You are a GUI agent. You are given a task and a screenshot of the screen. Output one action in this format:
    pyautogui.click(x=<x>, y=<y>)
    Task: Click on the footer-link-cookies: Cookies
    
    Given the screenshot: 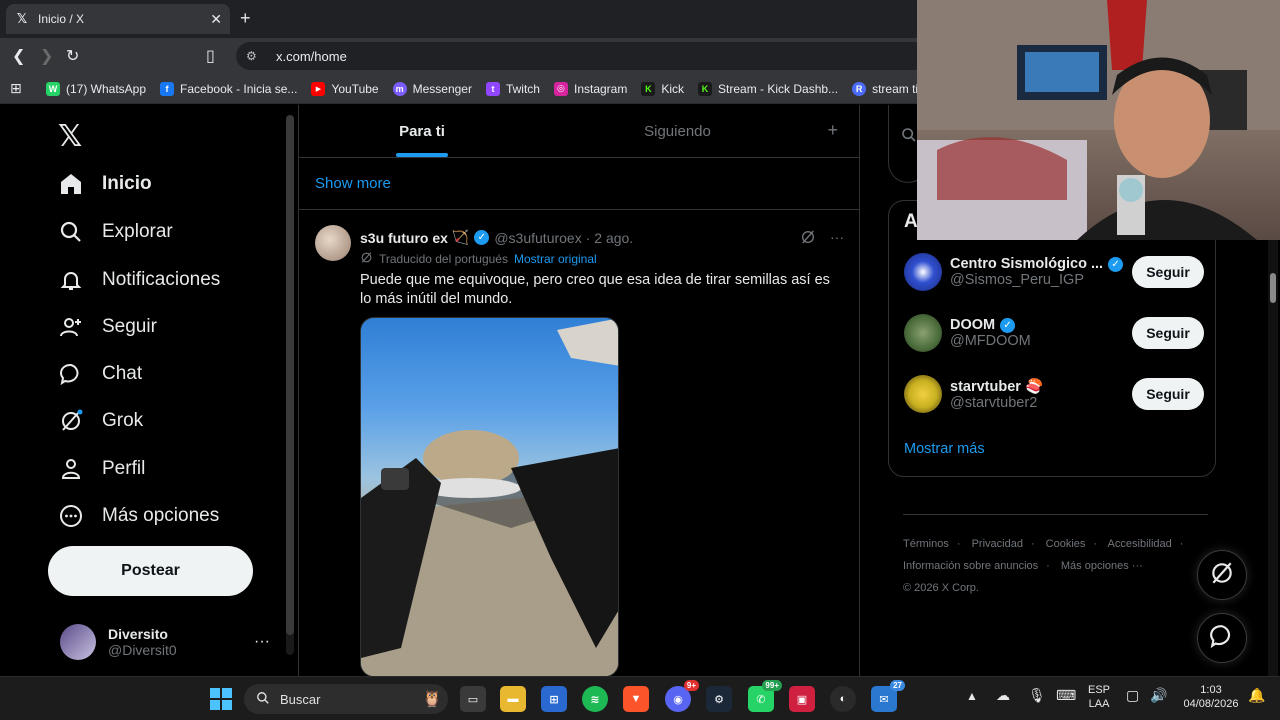 What is the action you would take?
    pyautogui.click(x=1066, y=544)
    